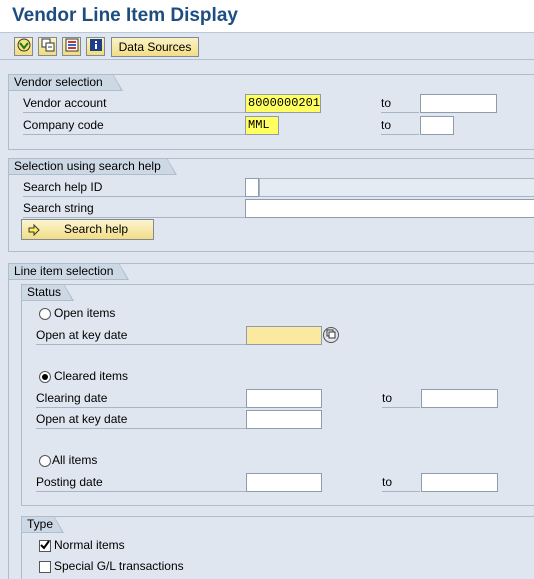 The height and width of the screenshot is (579, 534). What do you see at coordinates (47, 292) in the screenshot?
I see `status-title: Status` at bounding box center [47, 292].